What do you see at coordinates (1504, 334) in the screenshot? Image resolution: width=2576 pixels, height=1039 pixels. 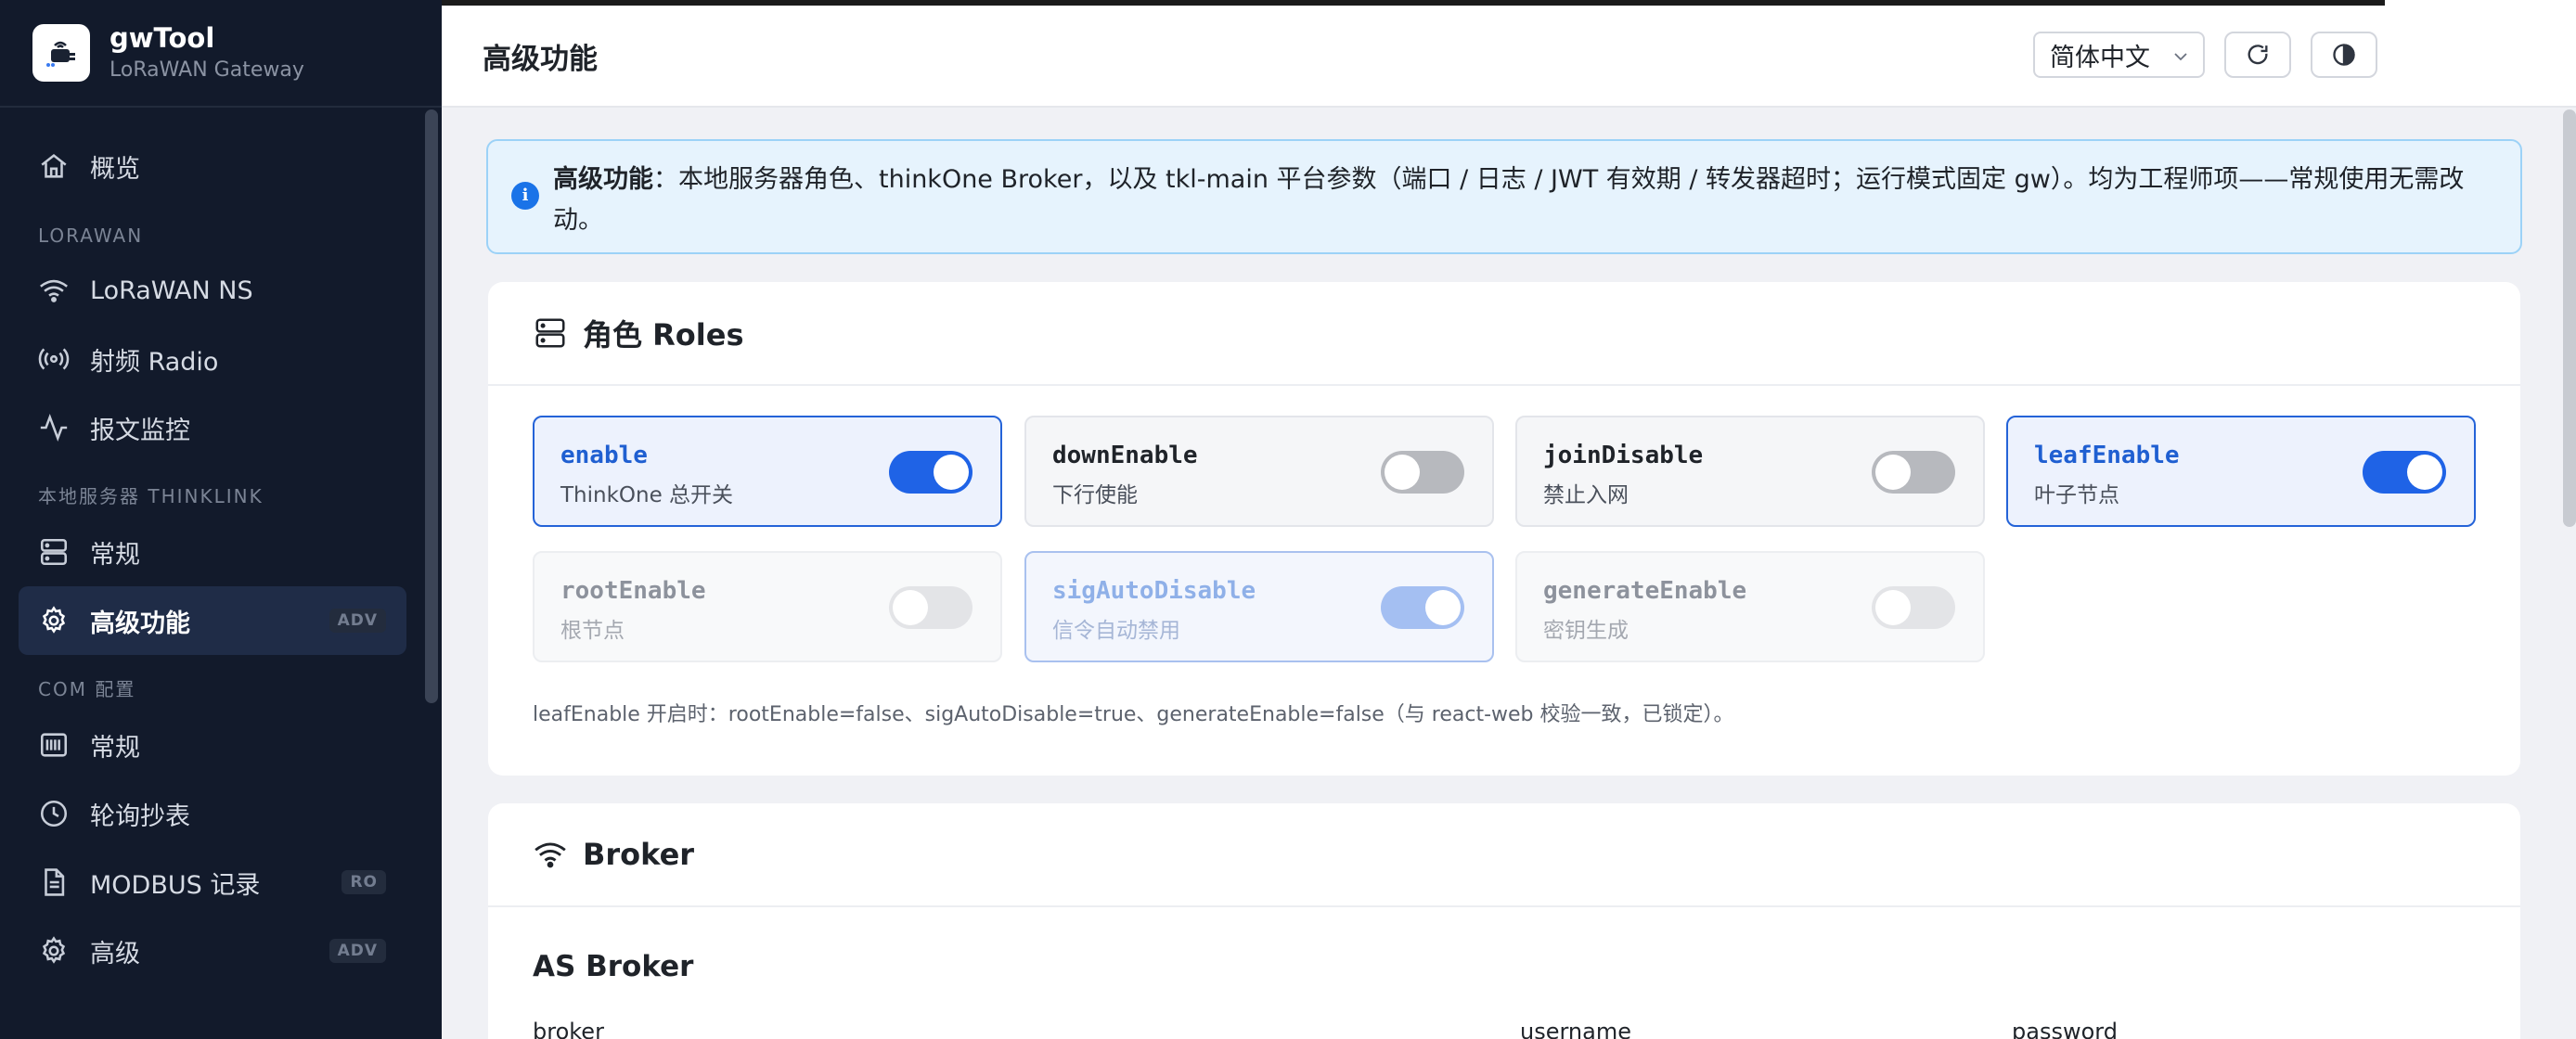 I see `roles-card-header: 角色 Roles` at bounding box center [1504, 334].